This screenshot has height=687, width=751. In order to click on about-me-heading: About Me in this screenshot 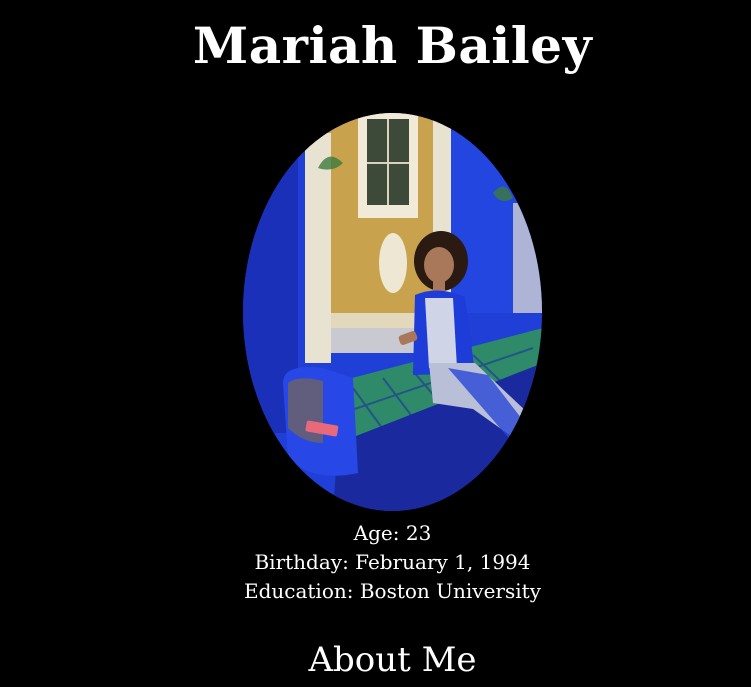, I will do `click(392, 660)`.